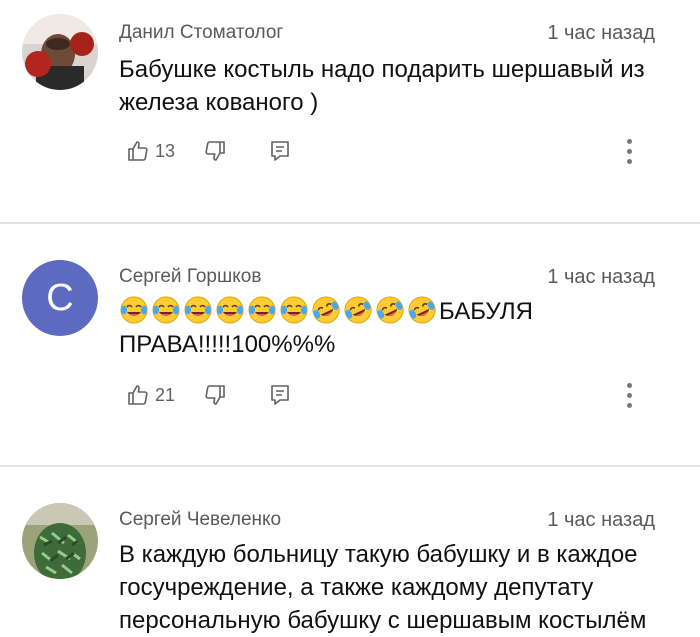  I want to click on comment-actions: 21, so click(208, 395).